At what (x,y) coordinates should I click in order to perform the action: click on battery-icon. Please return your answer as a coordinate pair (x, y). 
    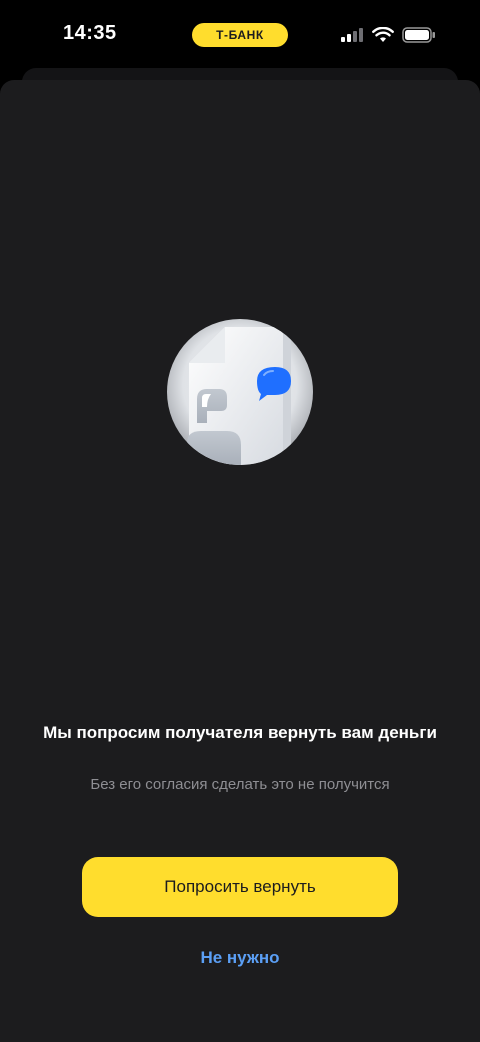
    Looking at the image, I should click on (418, 35).